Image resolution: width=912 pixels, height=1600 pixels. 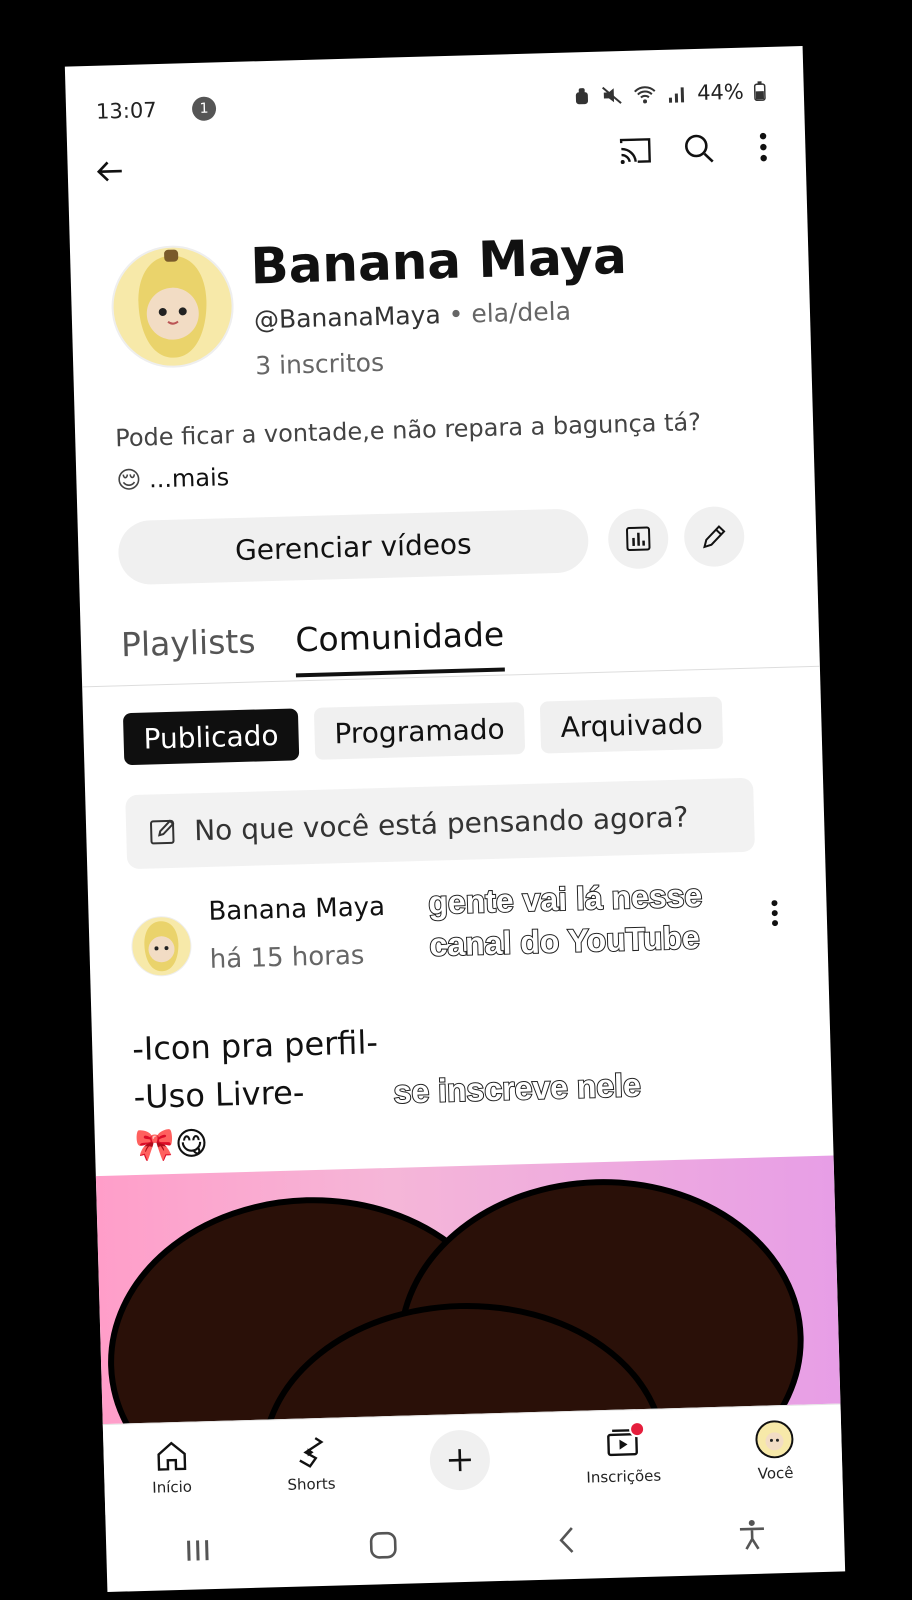 I want to click on tab-community: Comunidade, so click(x=400, y=646).